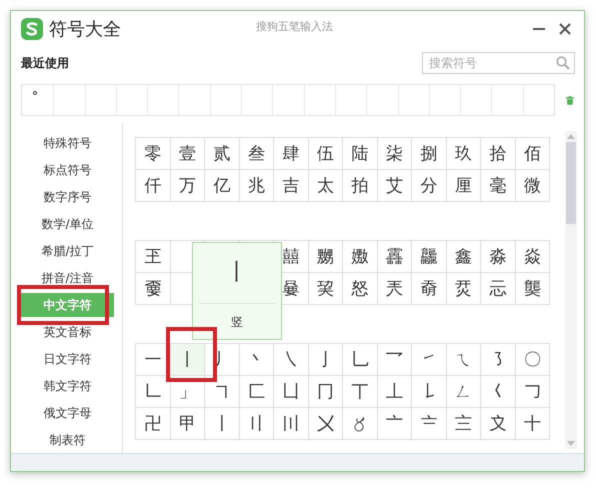 Image resolution: width=596 pixels, height=498 pixels. What do you see at coordinates (257, 360) in the screenshot?
I see `symbol-cell: 丶` at bounding box center [257, 360].